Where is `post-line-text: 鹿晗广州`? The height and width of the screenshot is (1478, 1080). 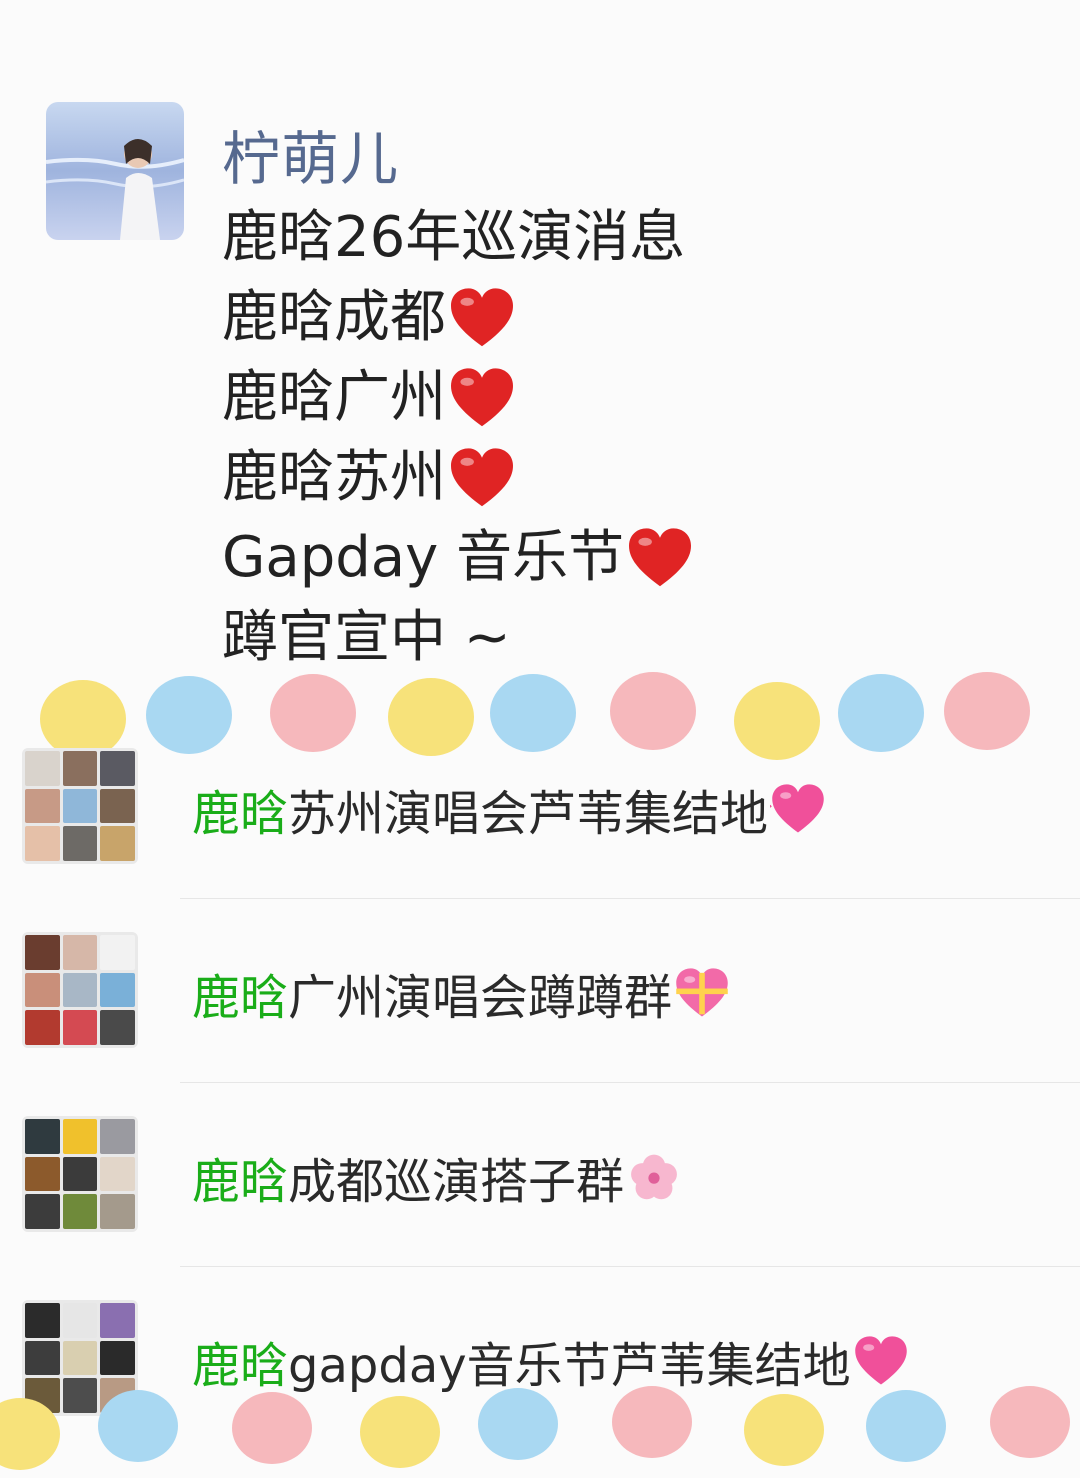
post-line-text: 鹿晗广州 is located at coordinates (334, 397).